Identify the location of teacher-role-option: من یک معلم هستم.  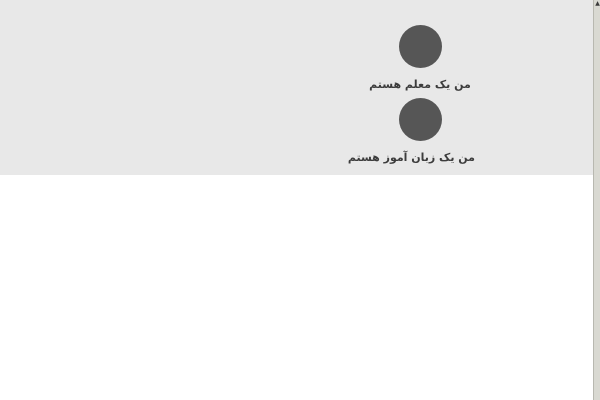
(420, 60).